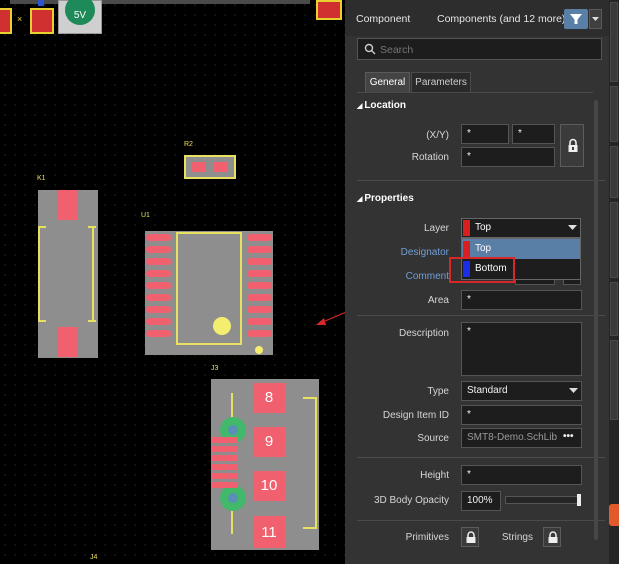  I want to click on strings-label: Strings, so click(517, 537).